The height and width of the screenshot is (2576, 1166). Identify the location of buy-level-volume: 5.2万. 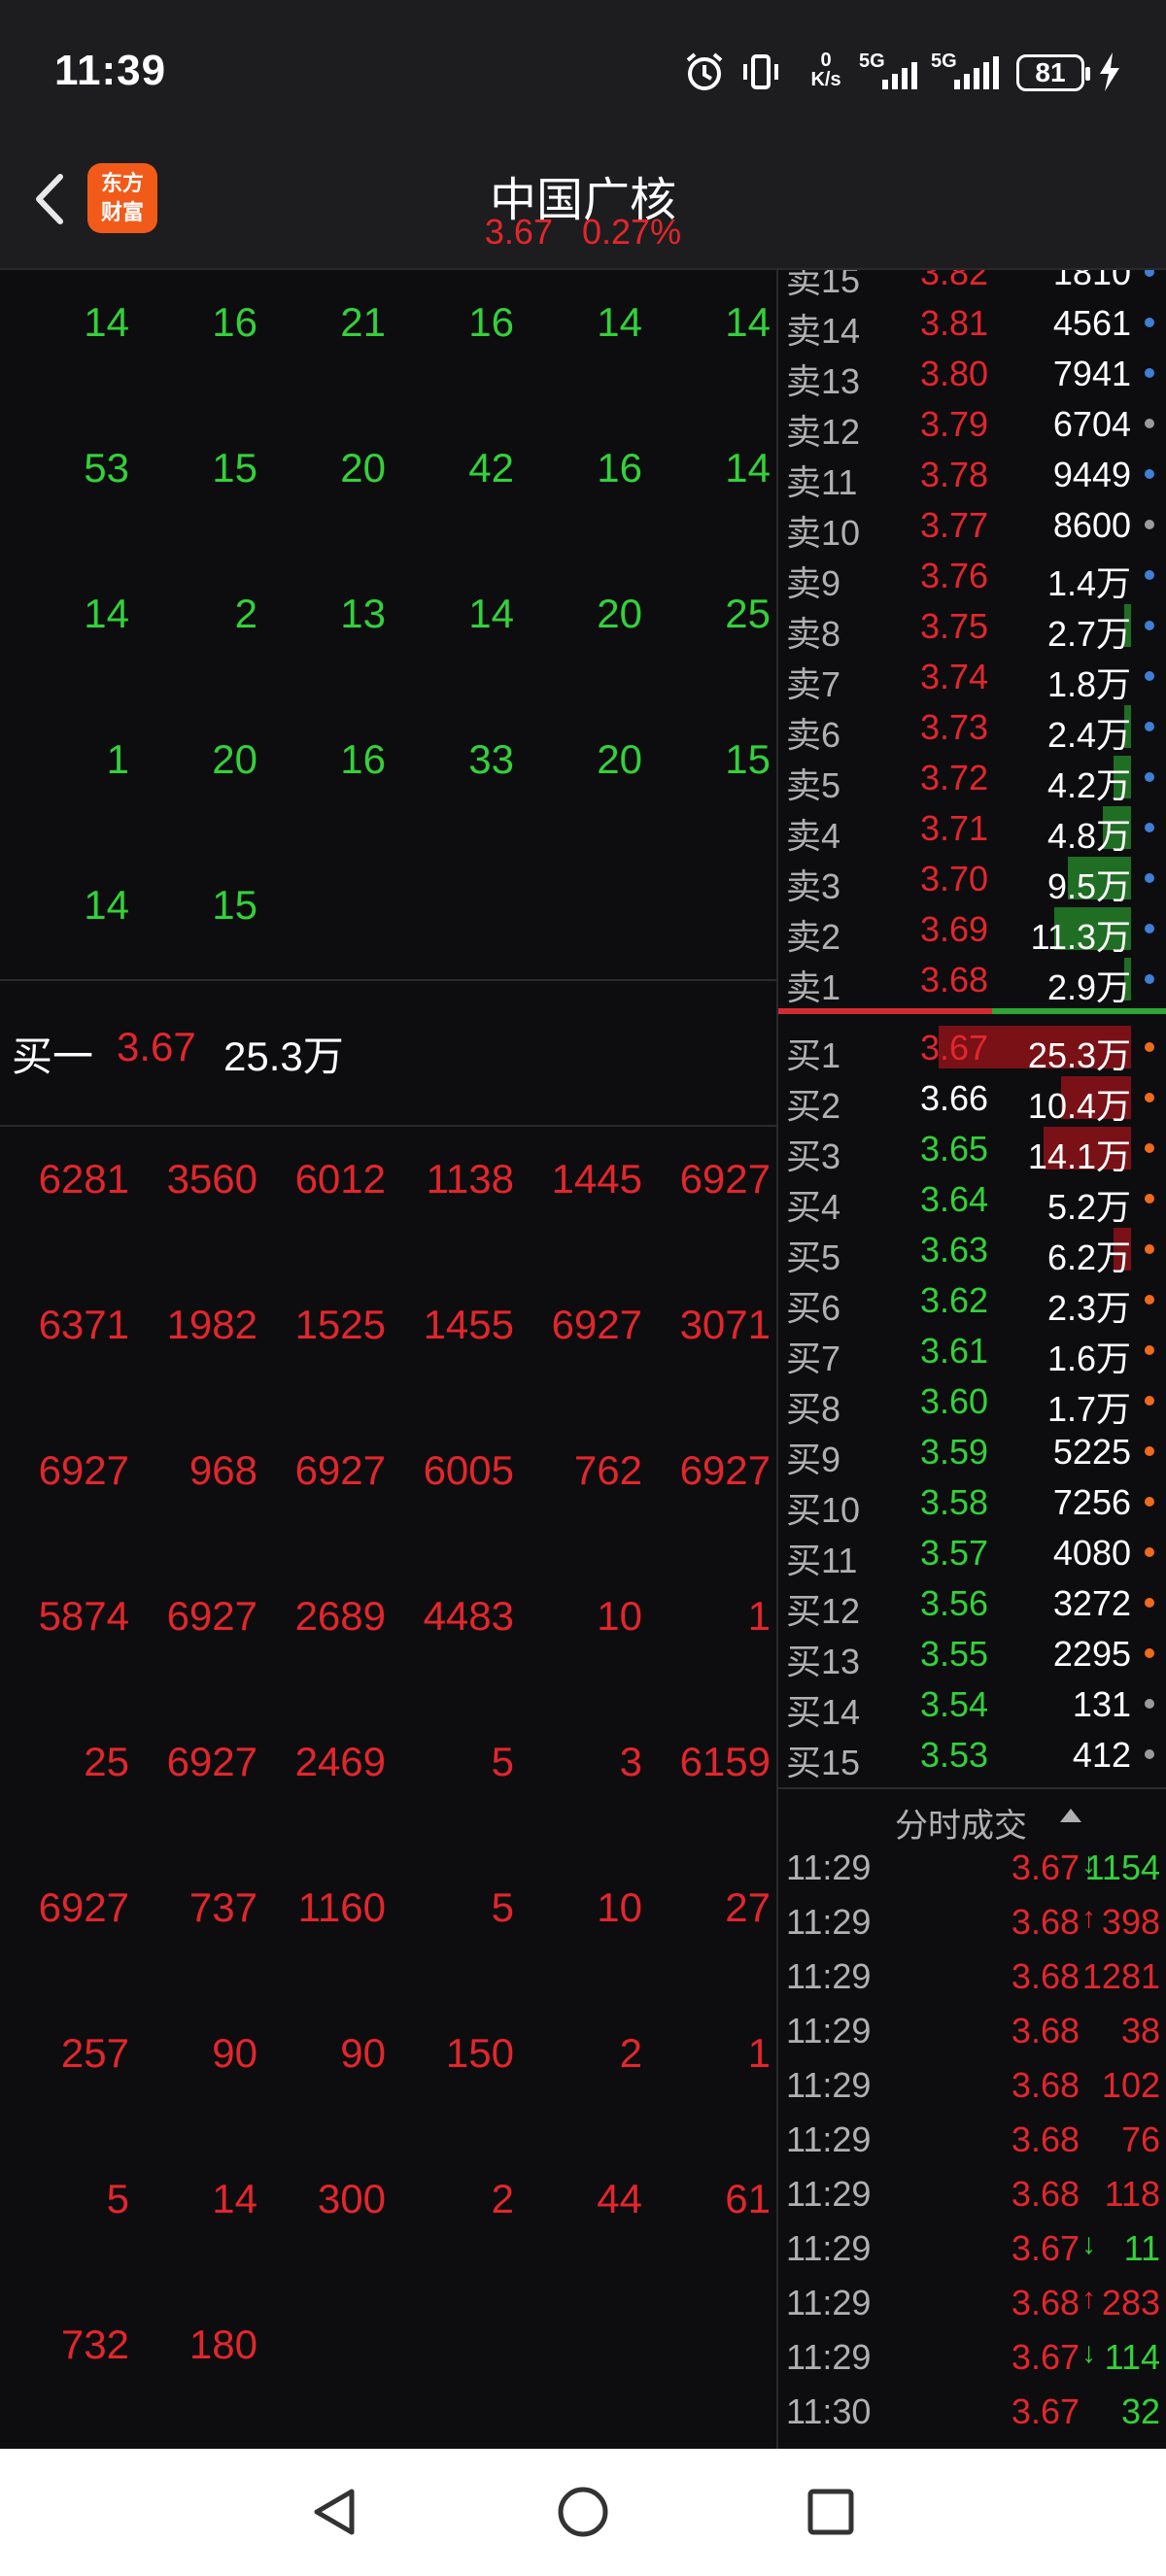
(1088, 1207).